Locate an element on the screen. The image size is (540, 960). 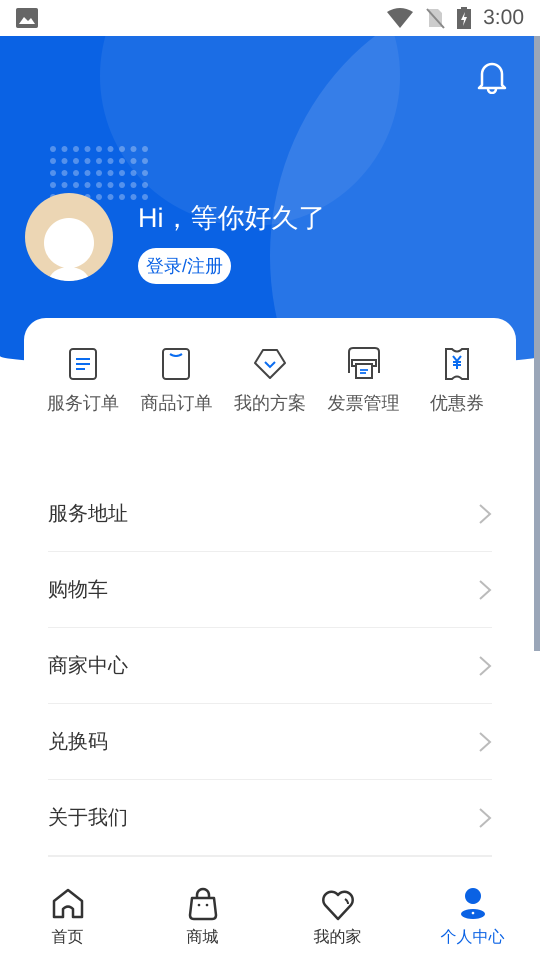
battery-icon is located at coordinates (464, 18).